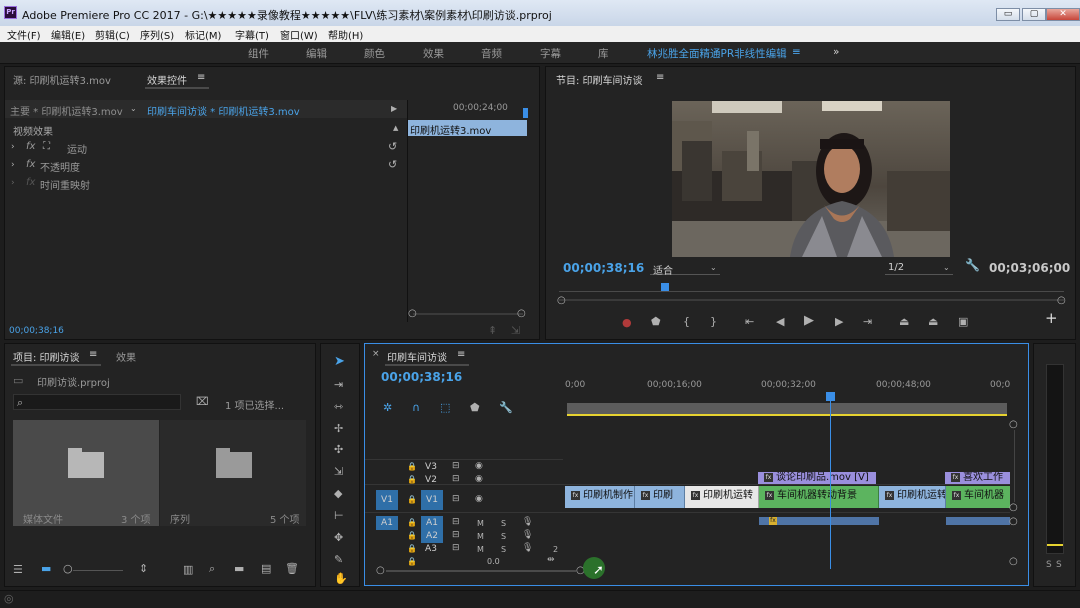  I want to click on snap-magnet-icon: ∩, so click(416, 407).